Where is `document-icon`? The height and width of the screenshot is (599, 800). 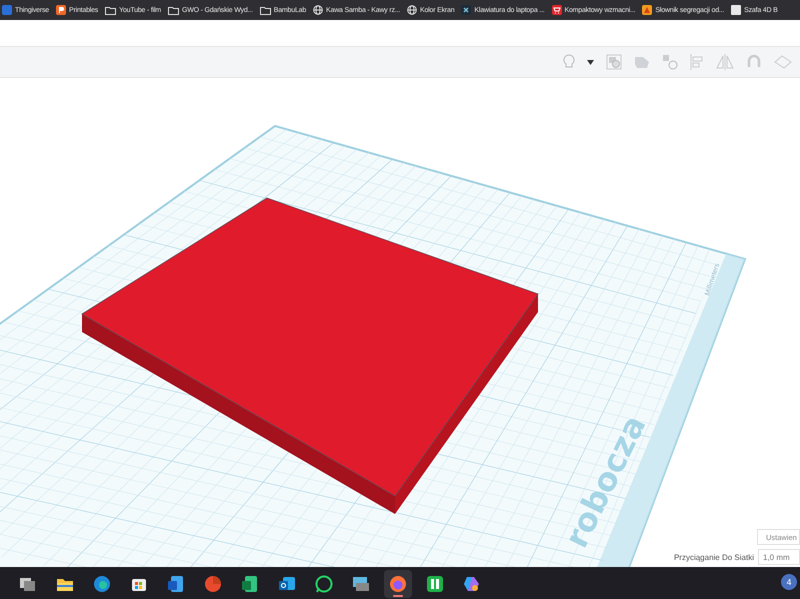
document-icon is located at coordinates (176, 583).